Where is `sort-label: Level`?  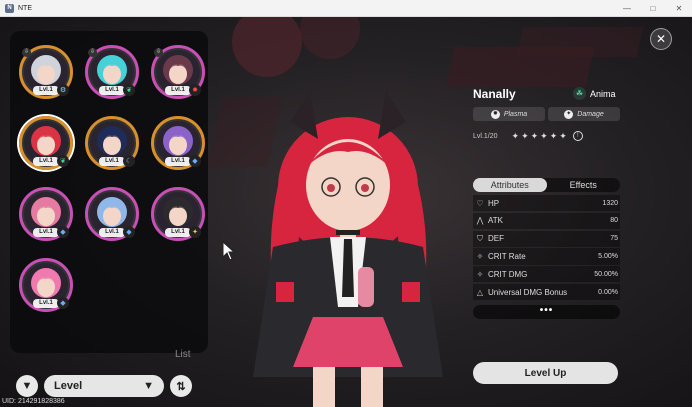
sort-label: Level is located at coordinates (68, 386).